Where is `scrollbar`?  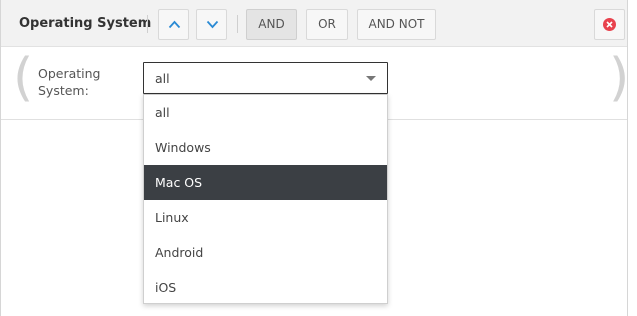
scrollbar is located at coordinates (634, 158).